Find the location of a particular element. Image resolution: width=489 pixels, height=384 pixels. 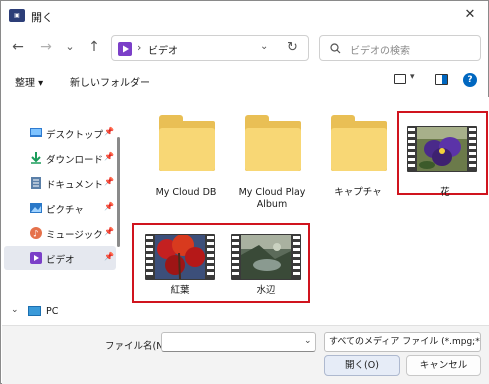

download-icon is located at coordinates (36, 158).